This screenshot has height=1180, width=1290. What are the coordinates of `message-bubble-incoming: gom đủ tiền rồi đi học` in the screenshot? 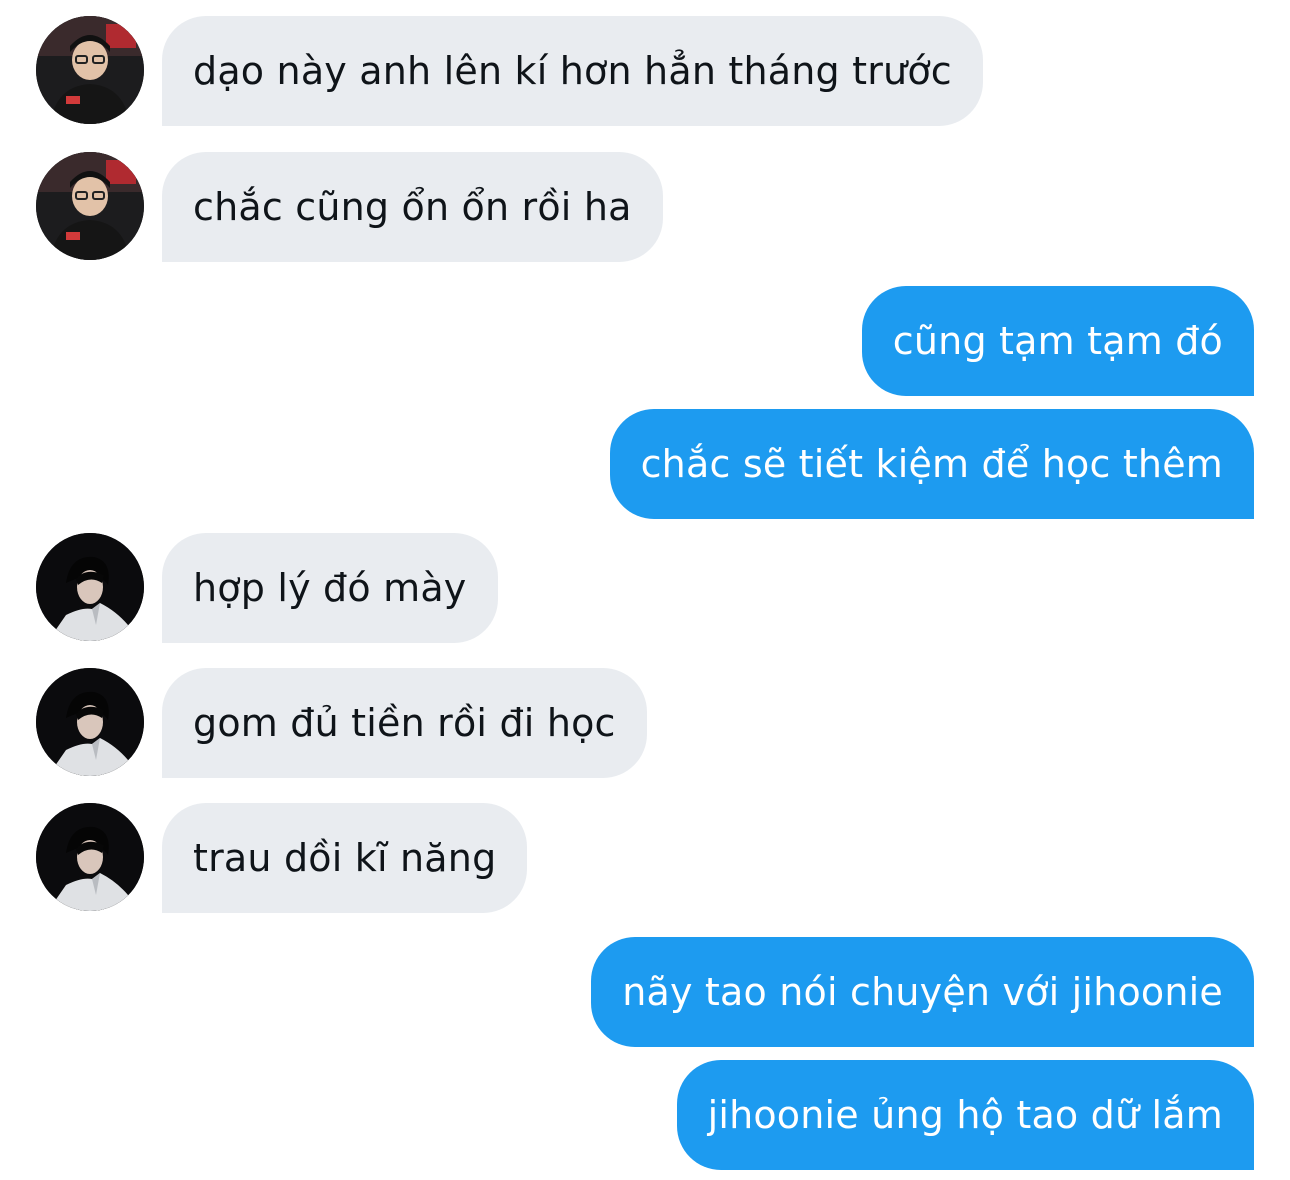 It's located at (404, 723).